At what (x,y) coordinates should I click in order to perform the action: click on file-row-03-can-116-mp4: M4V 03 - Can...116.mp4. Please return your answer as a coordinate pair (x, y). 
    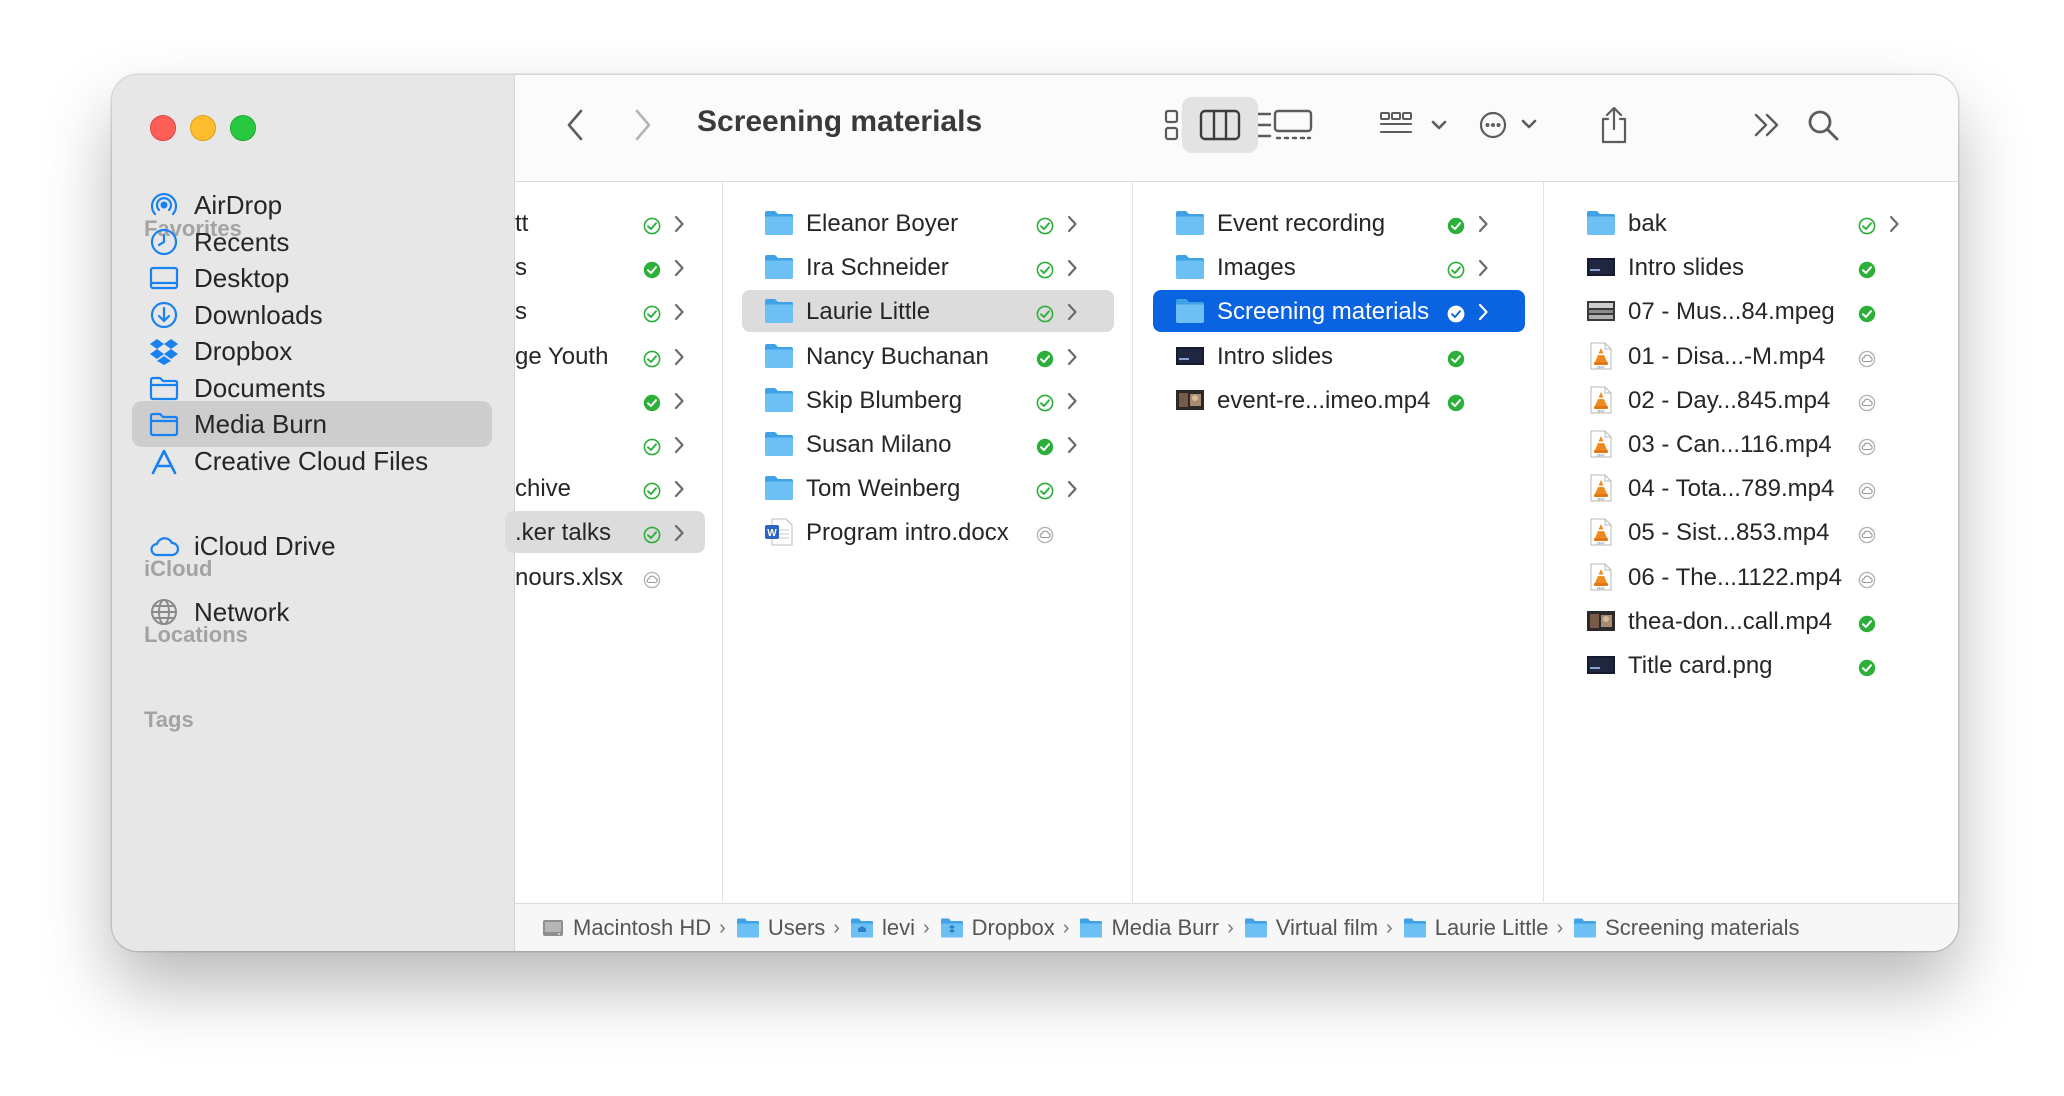
    Looking at the image, I should click on (1750, 444).